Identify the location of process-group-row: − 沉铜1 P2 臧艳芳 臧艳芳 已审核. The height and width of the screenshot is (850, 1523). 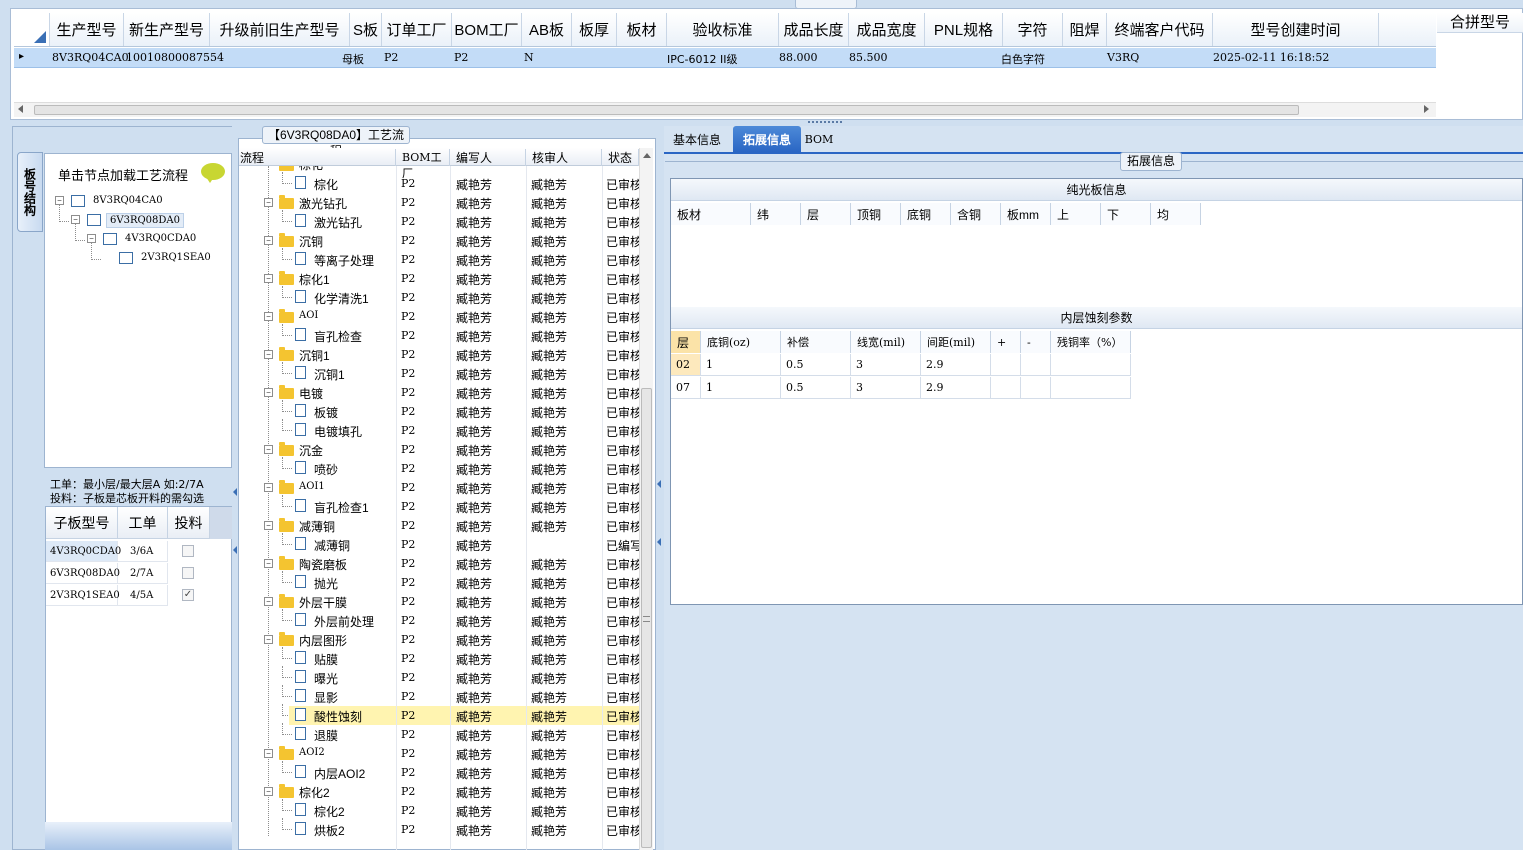
(439, 354).